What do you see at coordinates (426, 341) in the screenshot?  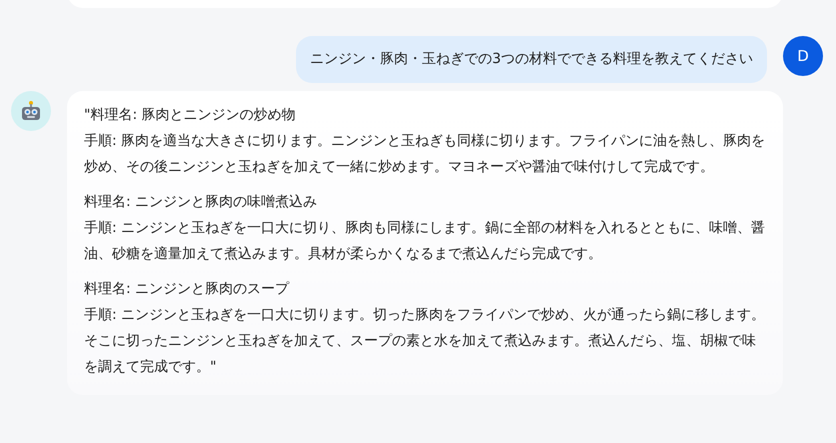 I see `recipe-steps: 手順: ニンジンと玉ねぎを一口大に切ります。切った豚肉をフライパンで炒め、火が通ったら鍋に移します。そこに切ったニンジンと玉ねぎを加えて、スープの素と水を加えて煮込みます。煮込んだら、塩、胡椒で味を調えて完成です。"` at bounding box center [426, 341].